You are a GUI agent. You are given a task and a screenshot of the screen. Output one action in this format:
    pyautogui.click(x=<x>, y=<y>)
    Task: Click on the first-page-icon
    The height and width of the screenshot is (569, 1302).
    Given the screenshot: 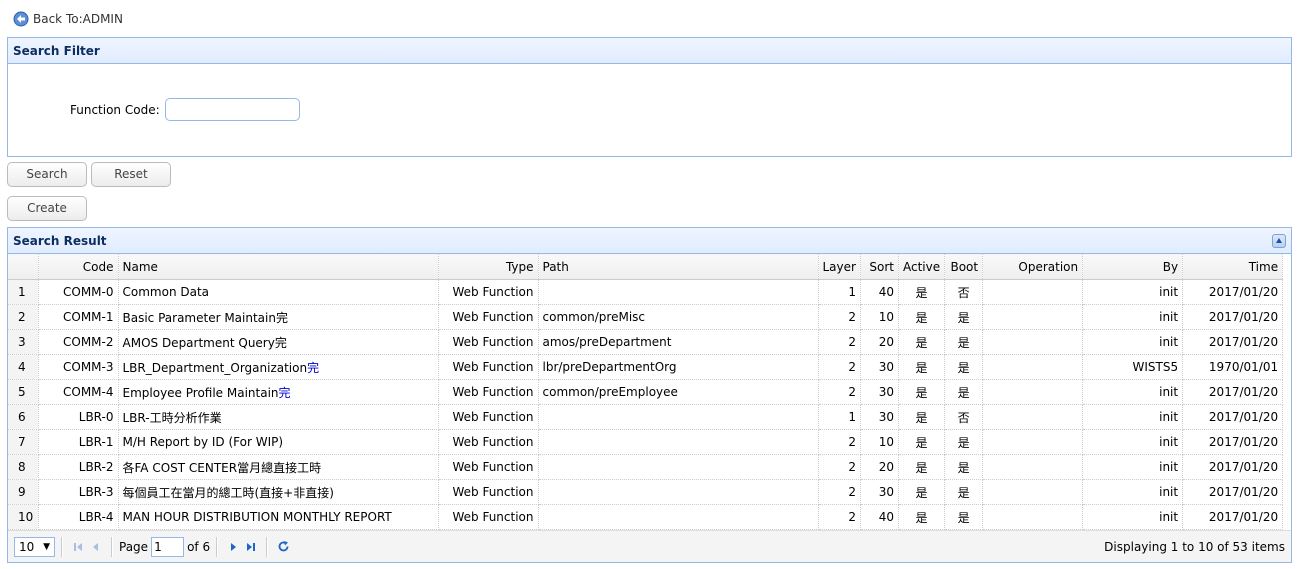 What is the action you would take?
    pyautogui.click(x=78, y=547)
    